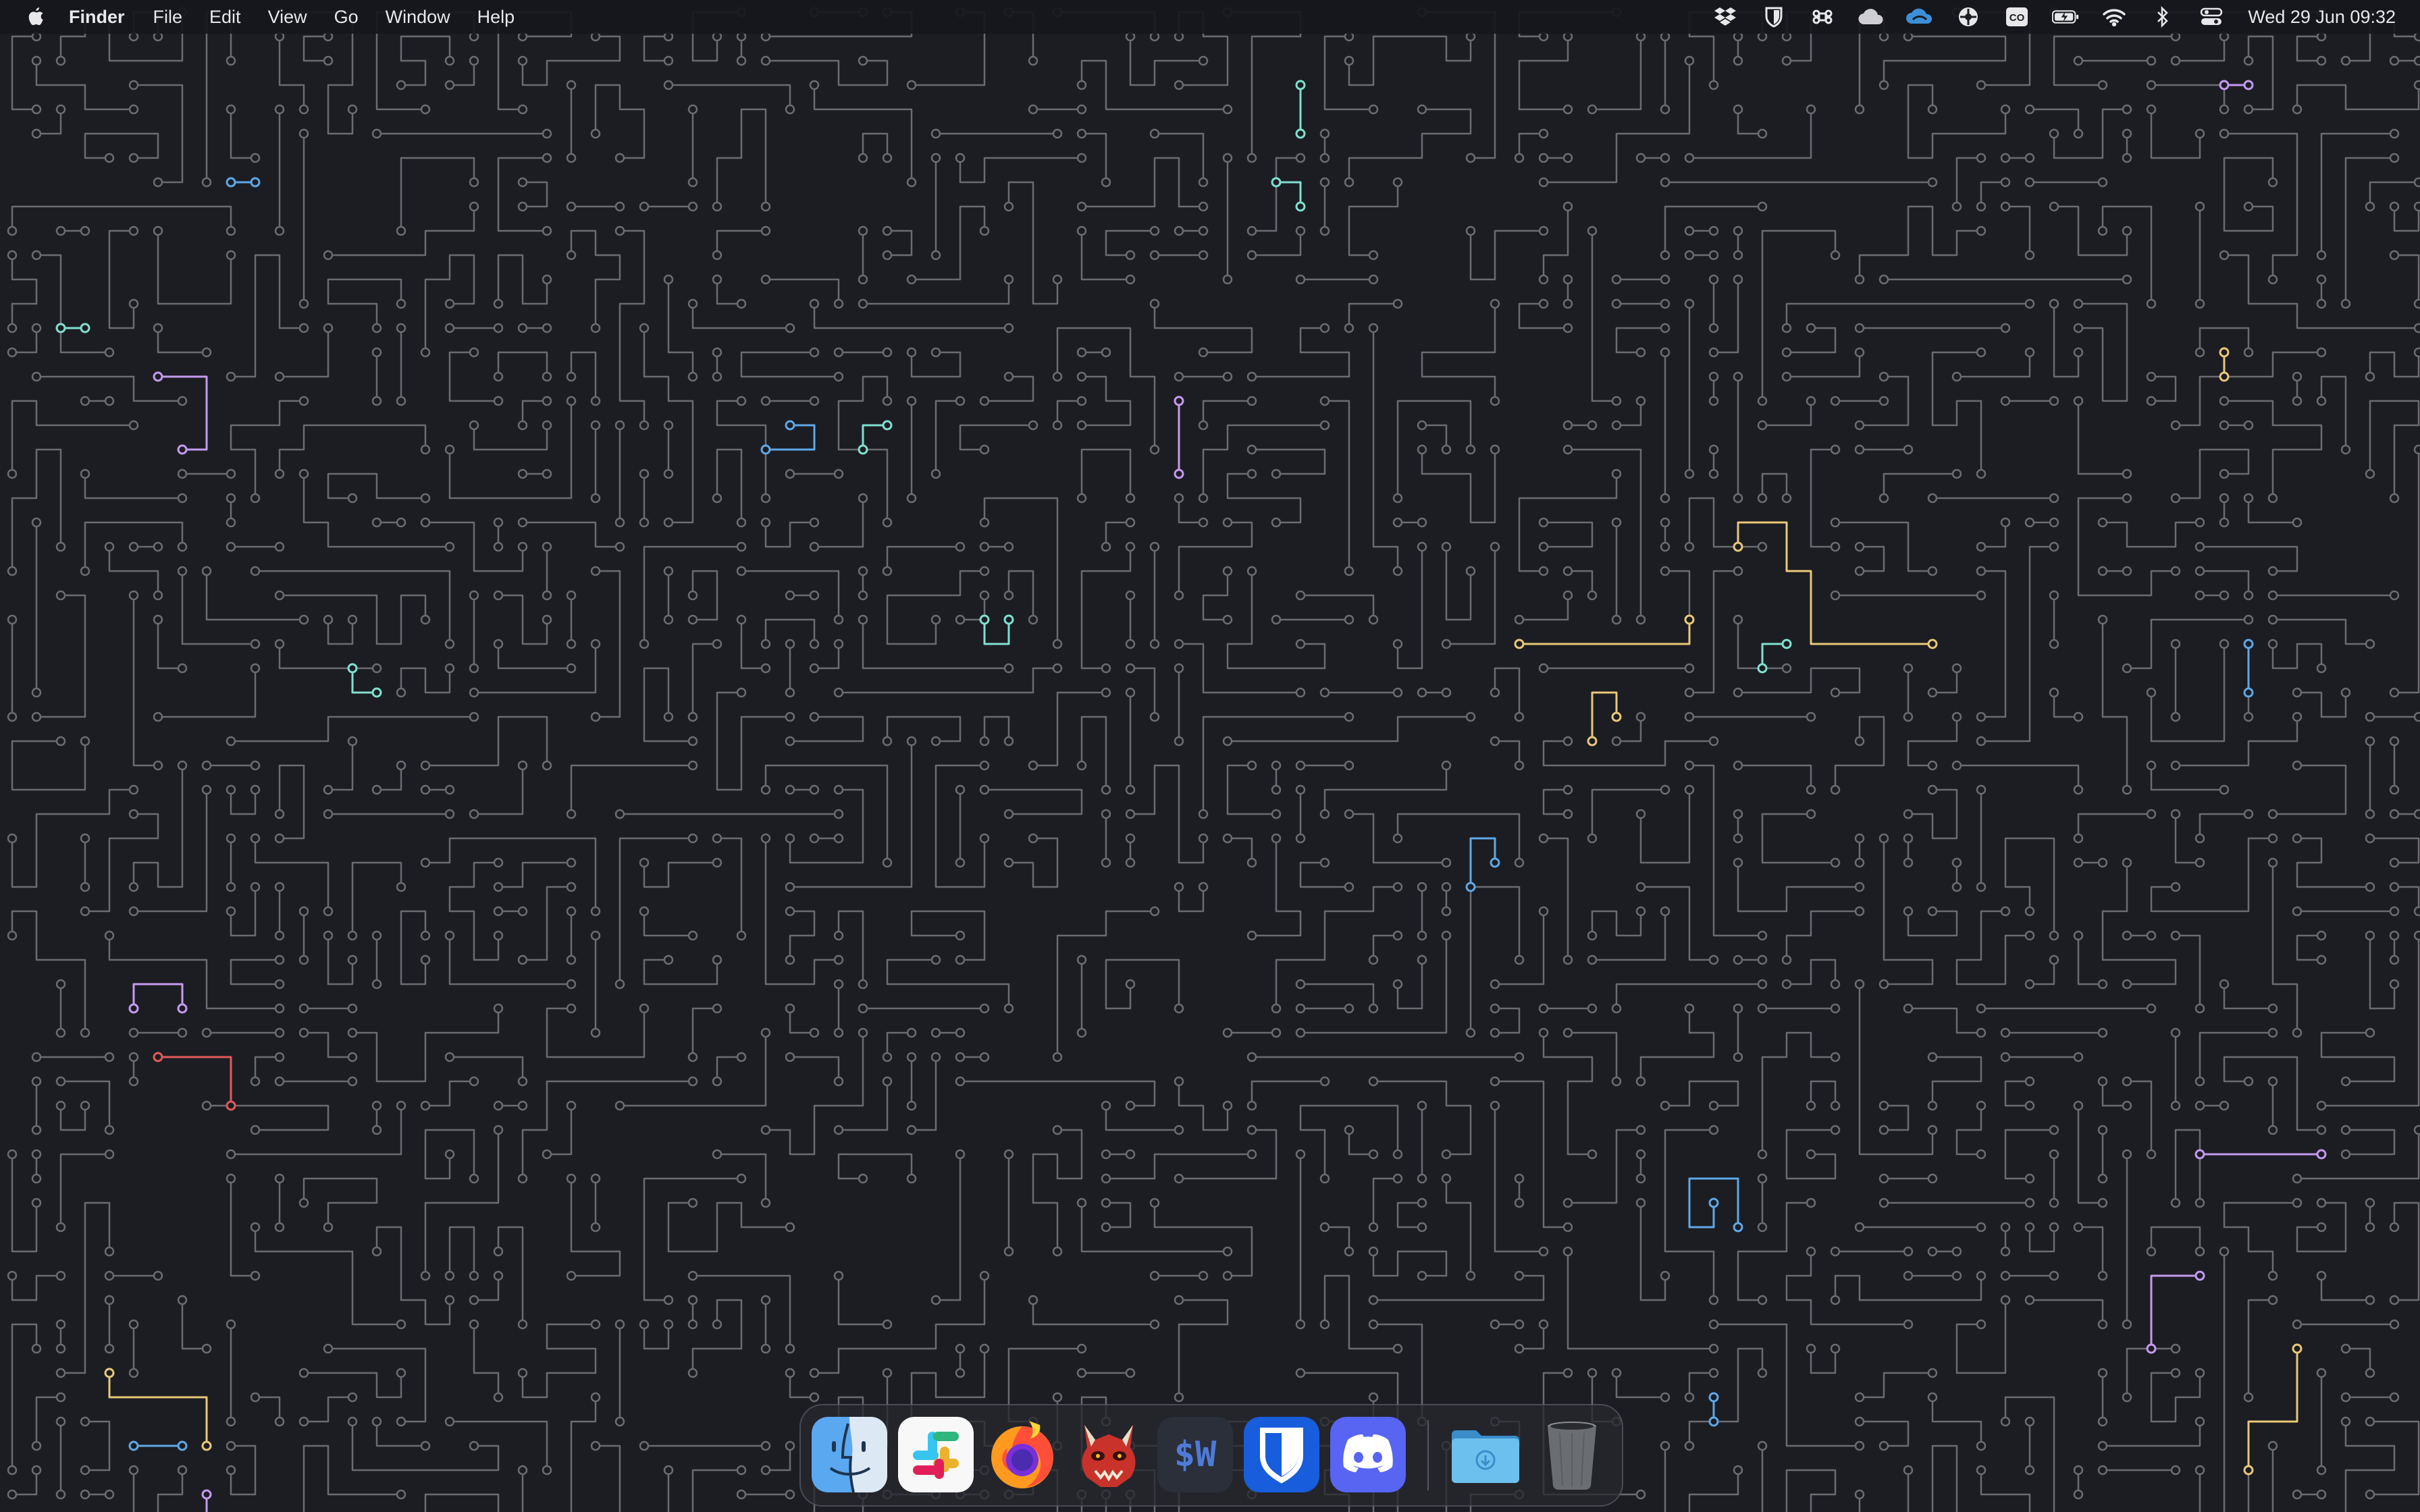  Describe the element at coordinates (1022, 1454) in the screenshot. I see `firefox-icon` at that location.